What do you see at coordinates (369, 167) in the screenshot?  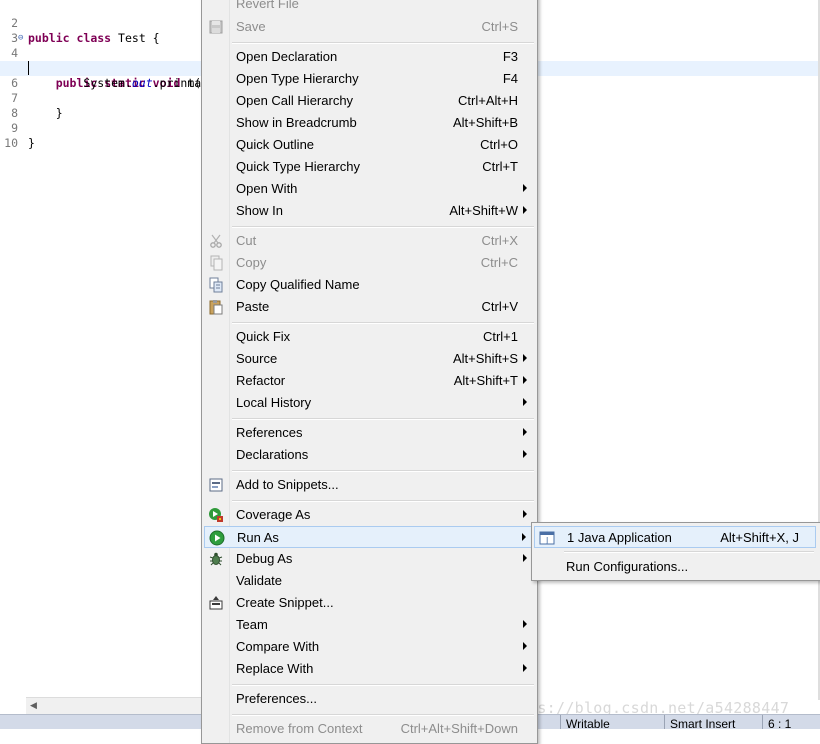 I see `menu-item-quick-type-hierarchy: Quick Type Hierarchy Ctrl+T` at bounding box center [369, 167].